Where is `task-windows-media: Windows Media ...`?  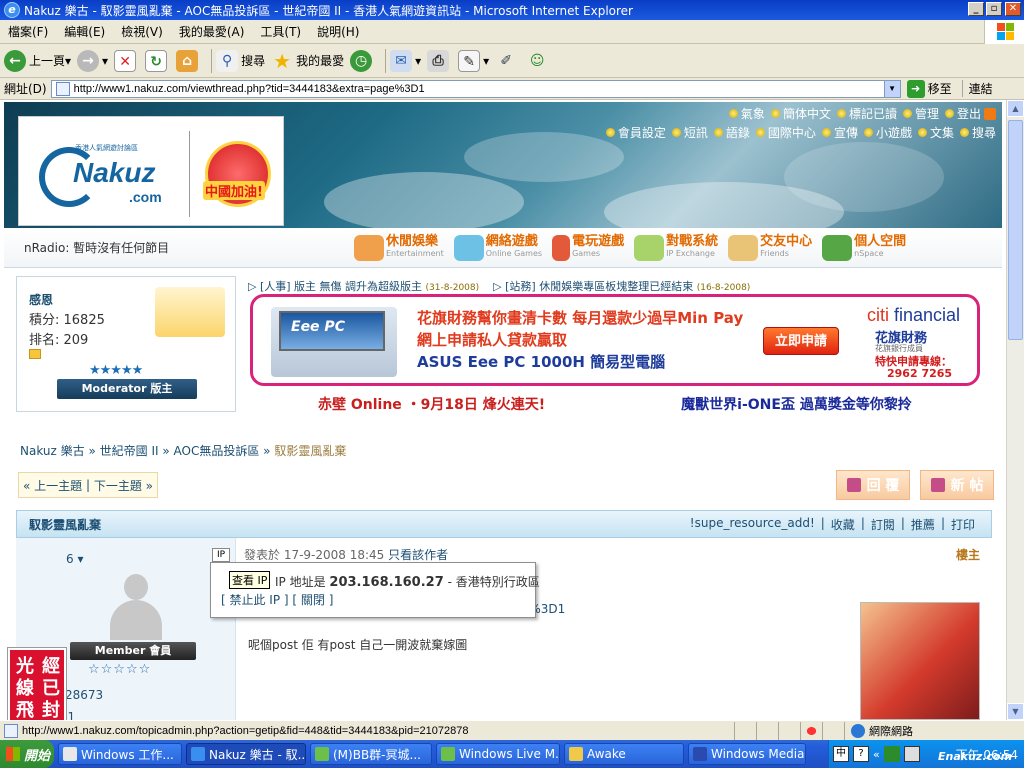
task-windows-media: Windows Media ... is located at coordinates (747, 754).